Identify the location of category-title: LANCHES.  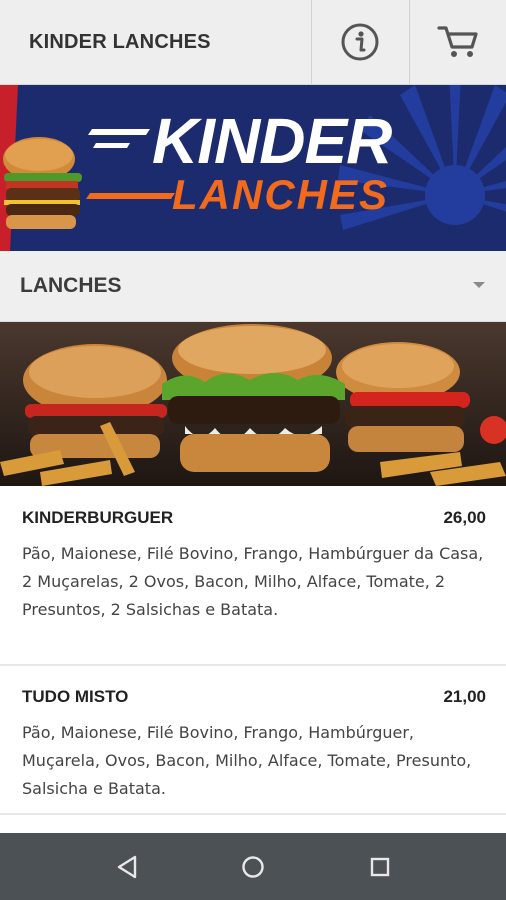
(71, 285).